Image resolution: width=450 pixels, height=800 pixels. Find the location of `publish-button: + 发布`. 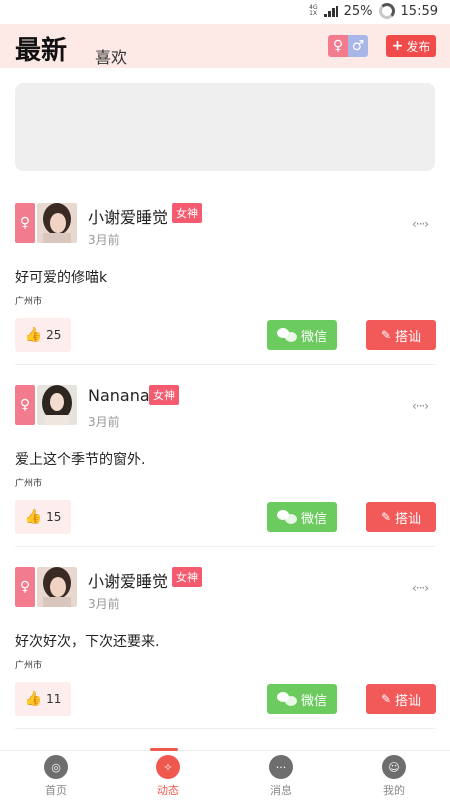

publish-button: + 发布 is located at coordinates (411, 46).